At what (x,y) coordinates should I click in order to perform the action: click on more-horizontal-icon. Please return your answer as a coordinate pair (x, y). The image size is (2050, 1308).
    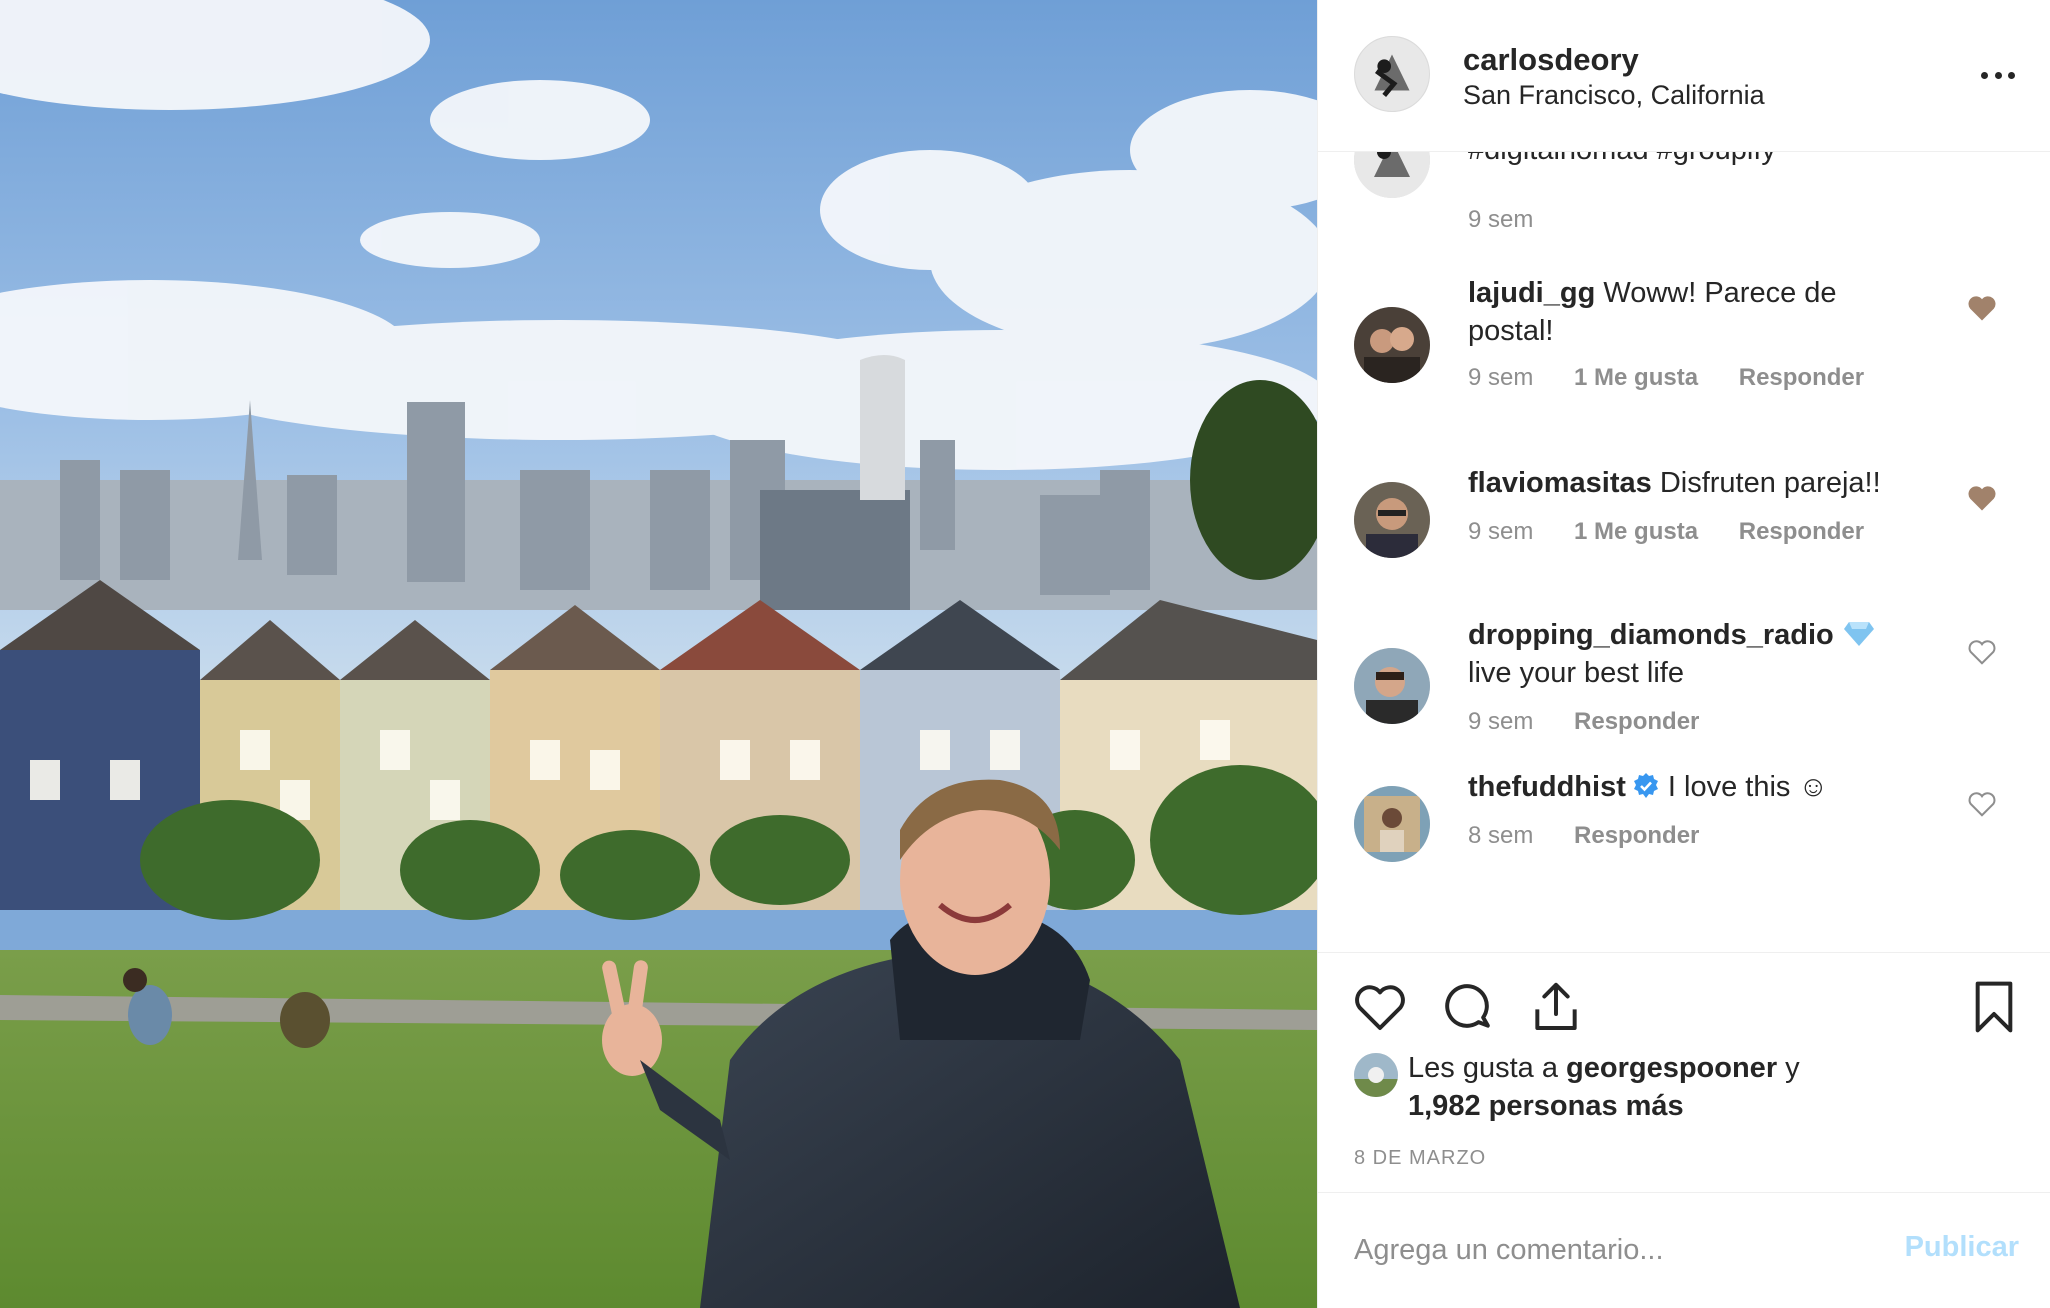
    Looking at the image, I should click on (1998, 75).